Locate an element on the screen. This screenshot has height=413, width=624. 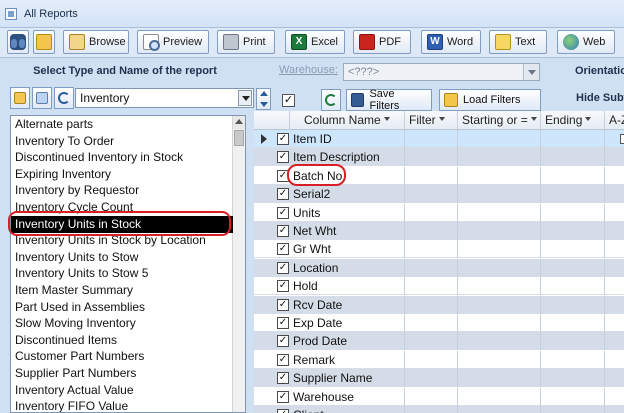
grid-row: ✓ Remark is located at coordinates (439, 359).